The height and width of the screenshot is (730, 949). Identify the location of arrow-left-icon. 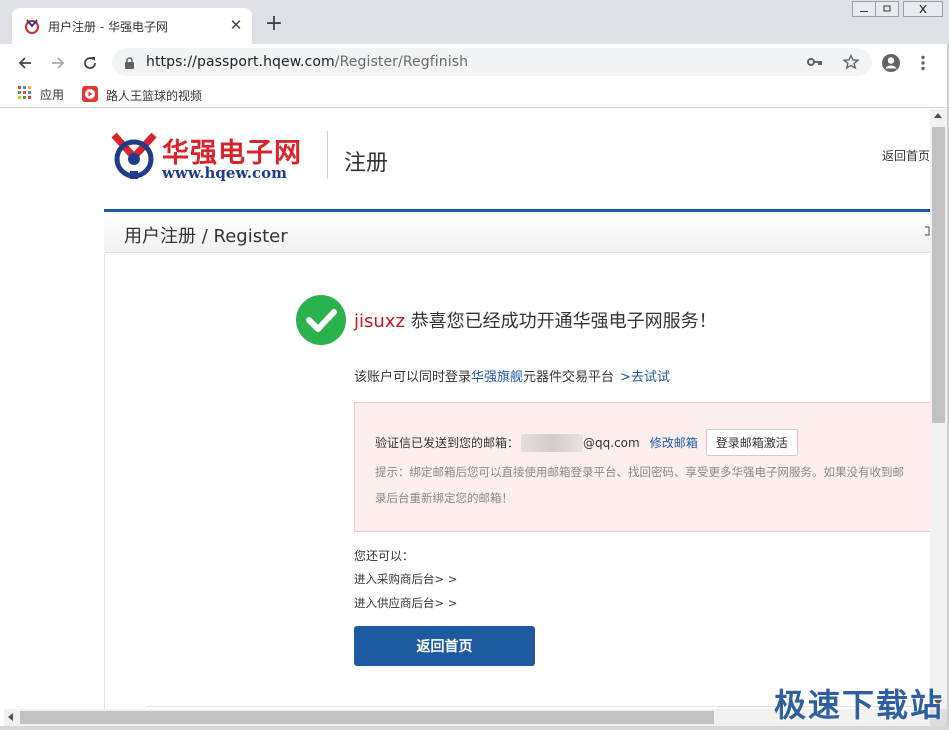
(24, 63).